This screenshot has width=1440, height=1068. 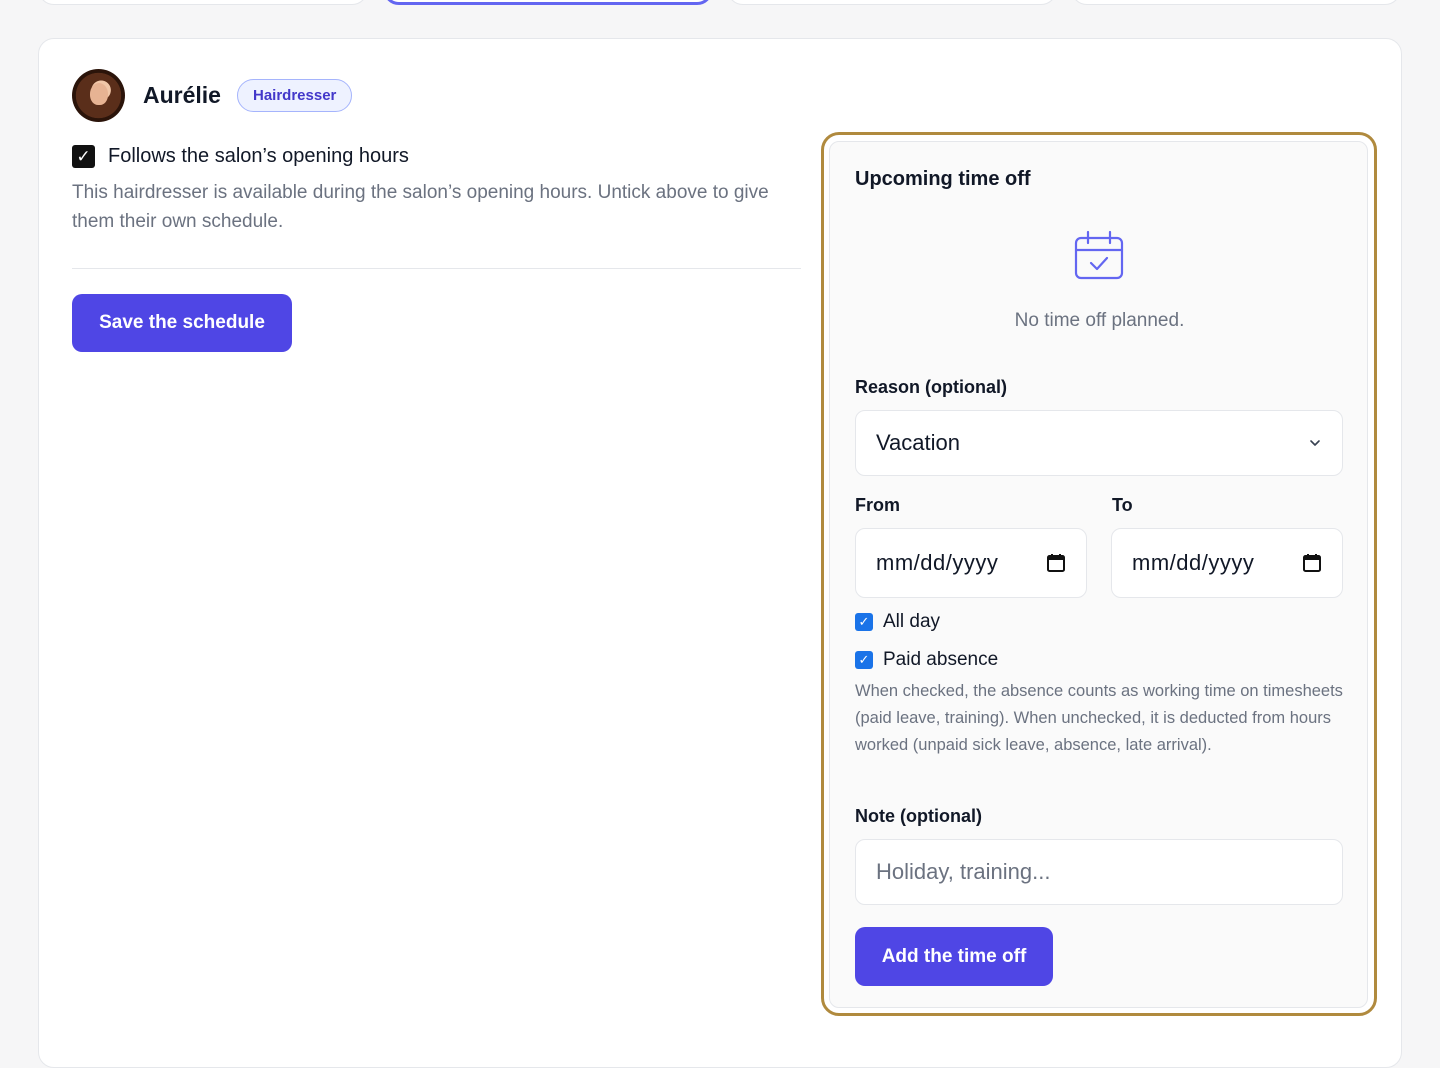 I want to click on reason-select-value: Vacation, so click(x=918, y=442).